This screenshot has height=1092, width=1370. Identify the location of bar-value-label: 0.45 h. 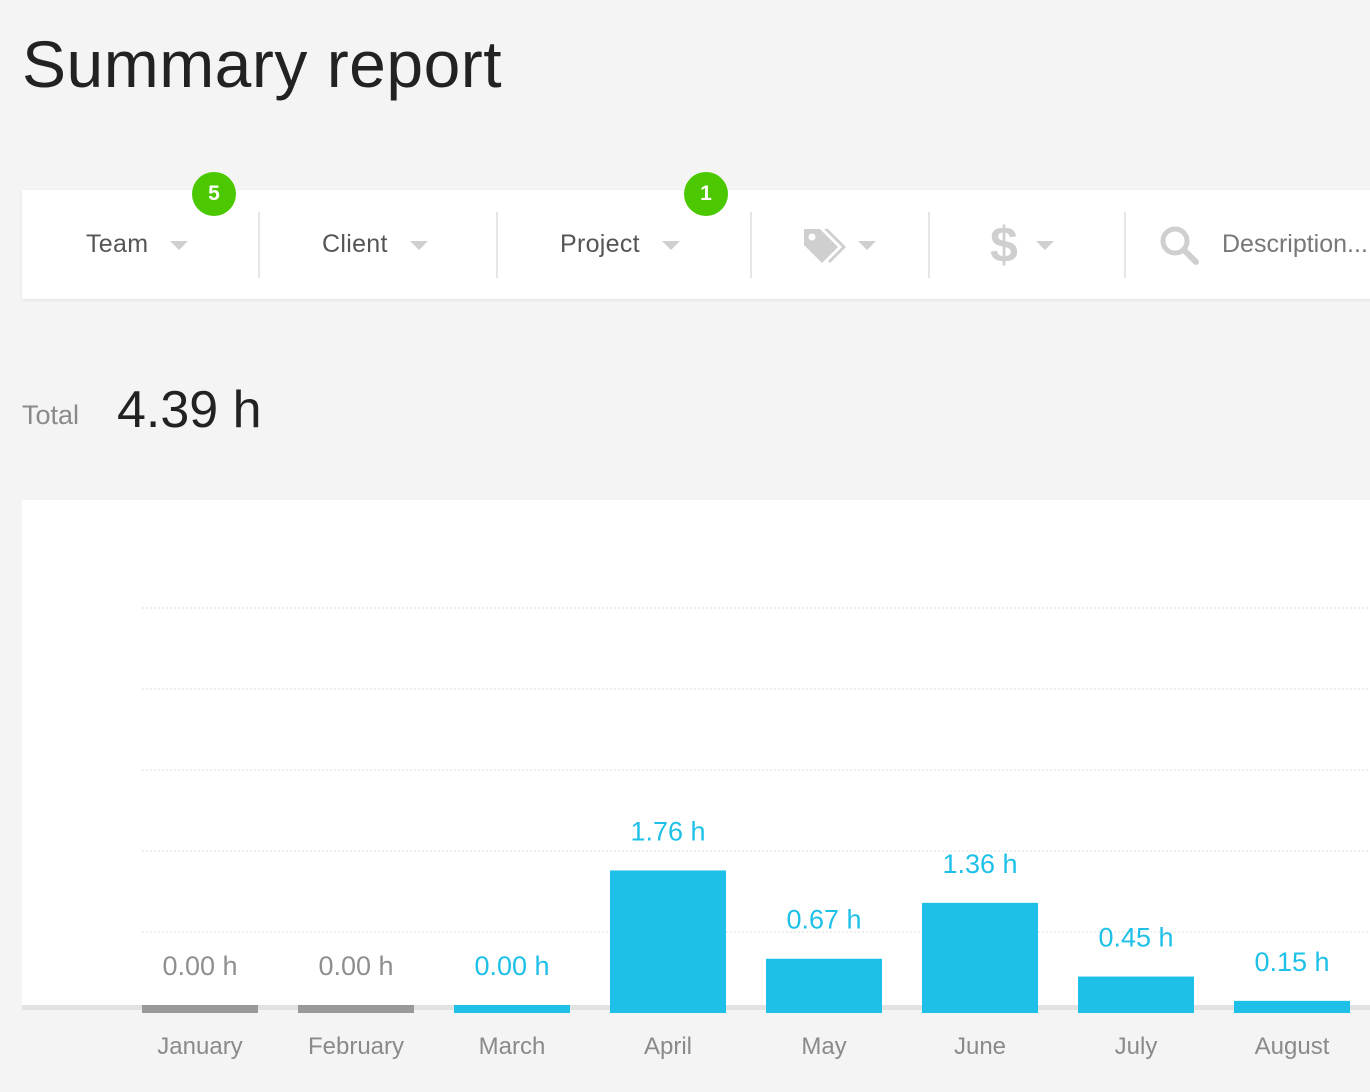
(1135, 938).